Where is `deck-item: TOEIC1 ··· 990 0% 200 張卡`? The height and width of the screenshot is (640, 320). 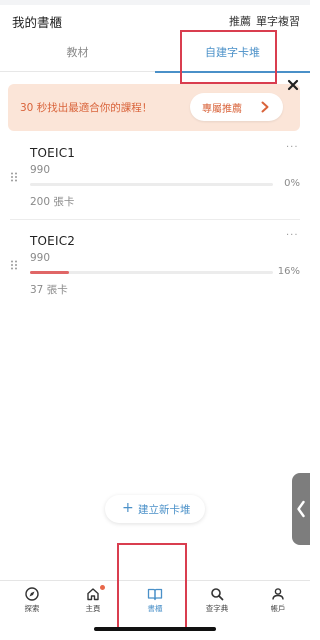 deck-item: TOEIC1 ··· 990 0% 200 張卡 is located at coordinates (155, 180).